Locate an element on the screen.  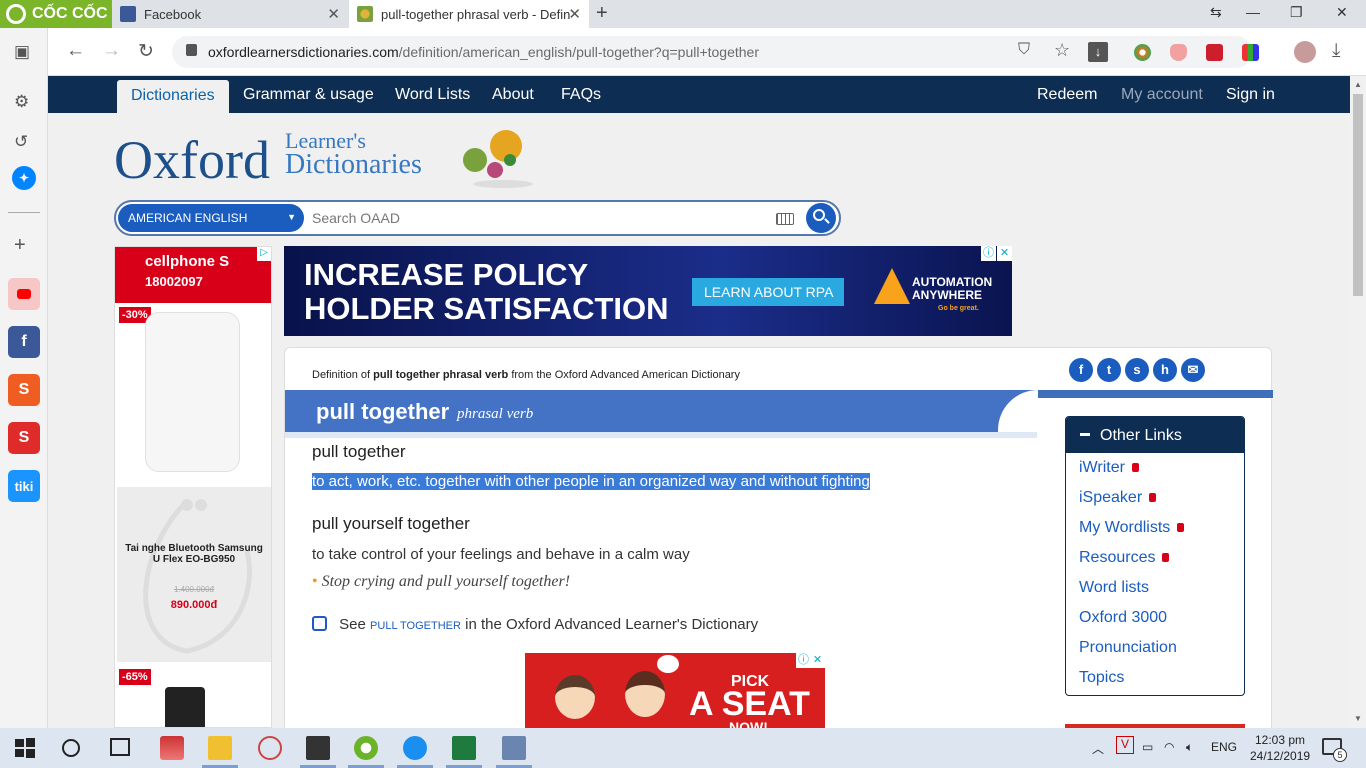
minimize-icon: — is located at coordinates (1253, 12).